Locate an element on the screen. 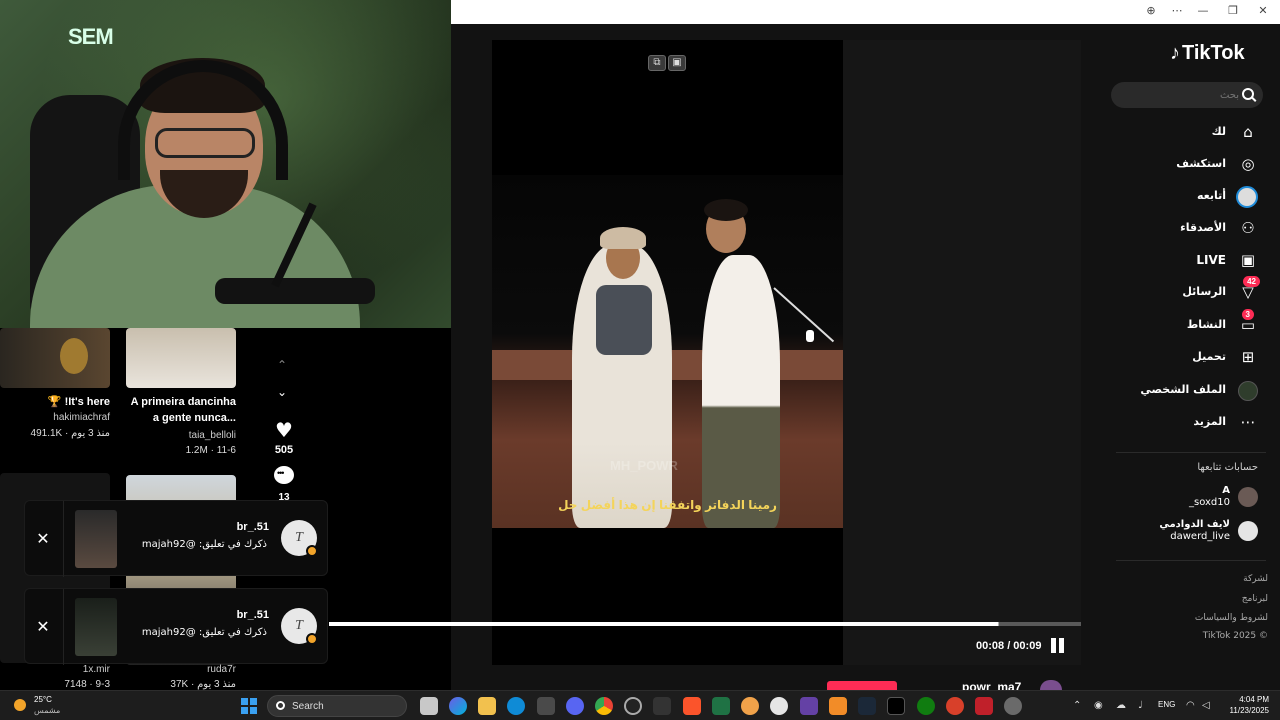 The height and width of the screenshot is (720, 1280). pip-icon: ⧉ is located at coordinates (657, 63).